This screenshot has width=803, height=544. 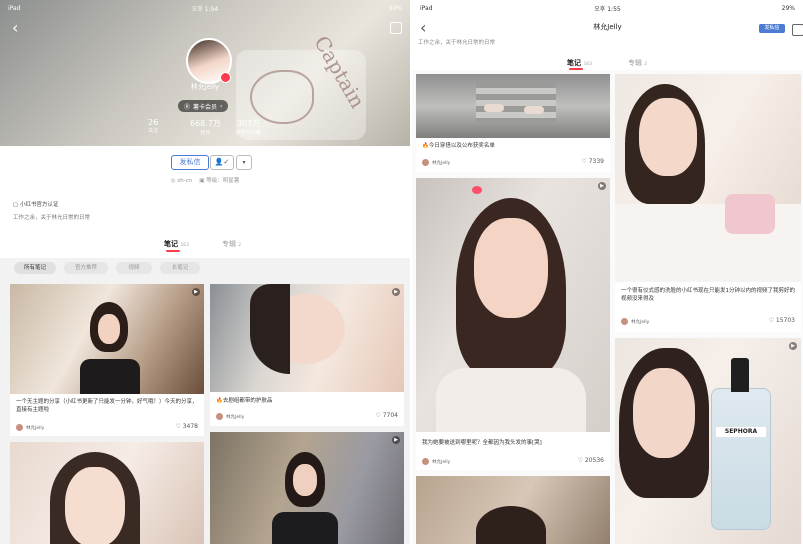 What do you see at coordinates (244, 401) in the screenshot?
I see `note-title: 🔥去剧组都带的护肤品` at bounding box center [244, 401].